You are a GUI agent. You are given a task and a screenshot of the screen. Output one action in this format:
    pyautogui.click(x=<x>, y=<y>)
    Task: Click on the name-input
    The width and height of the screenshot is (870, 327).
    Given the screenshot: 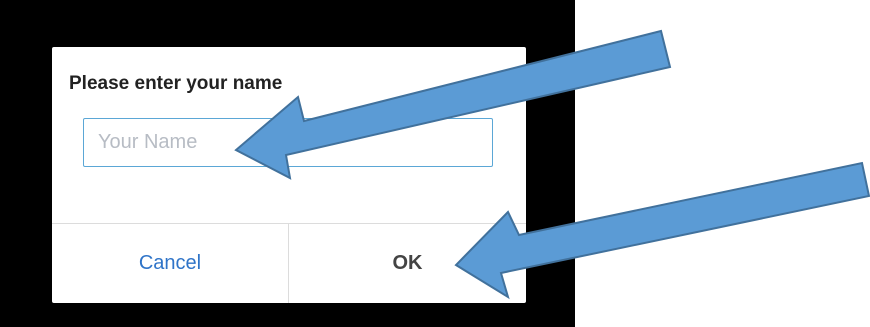 What is the action you would take?
    pyautogui.click(x=288, y=142)
    